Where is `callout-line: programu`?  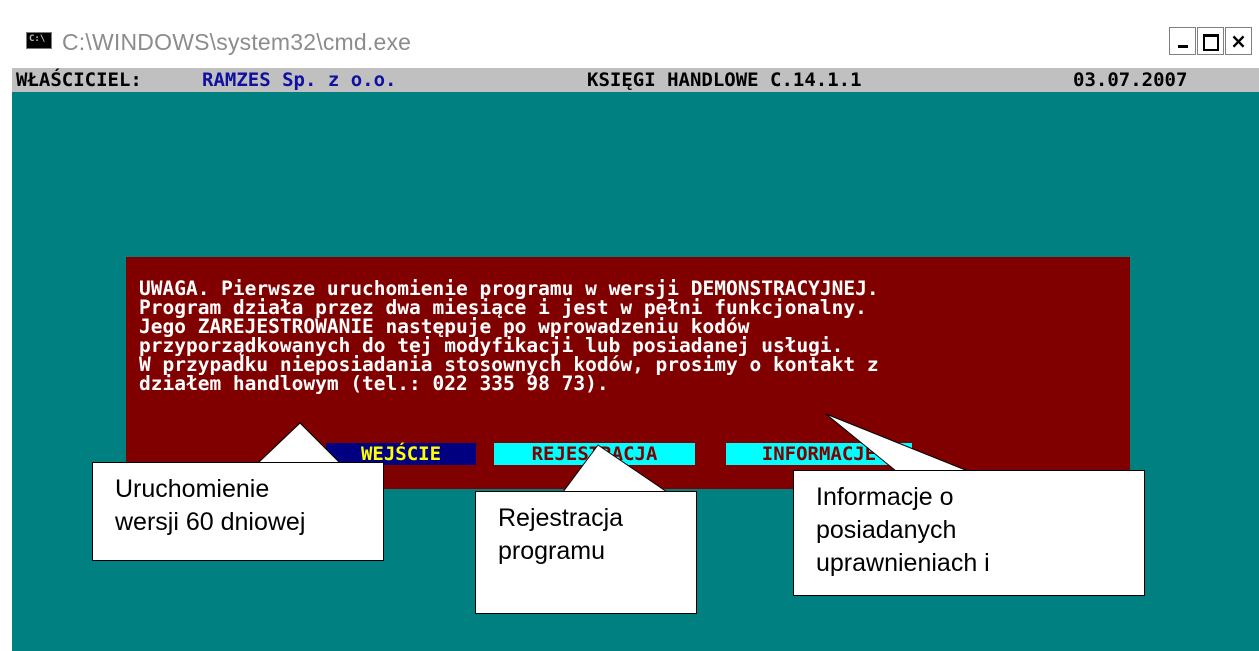 callout-line: programu is located at coordinates (551, 551).